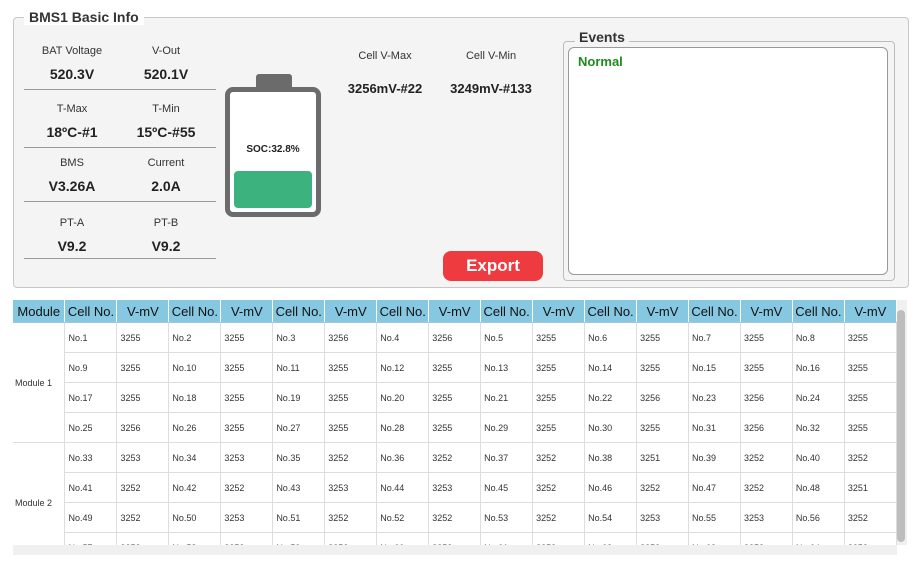  Describe the element at coordinates (166, 74) in the screenshot. I see `vout-value: 520.1V` at that location.